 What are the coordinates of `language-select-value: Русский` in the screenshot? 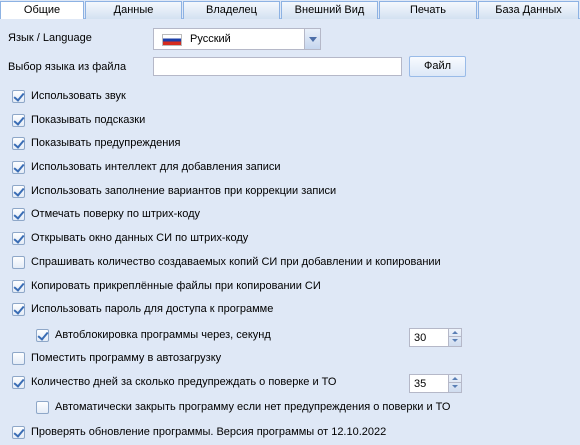 It's located at (210, 39).